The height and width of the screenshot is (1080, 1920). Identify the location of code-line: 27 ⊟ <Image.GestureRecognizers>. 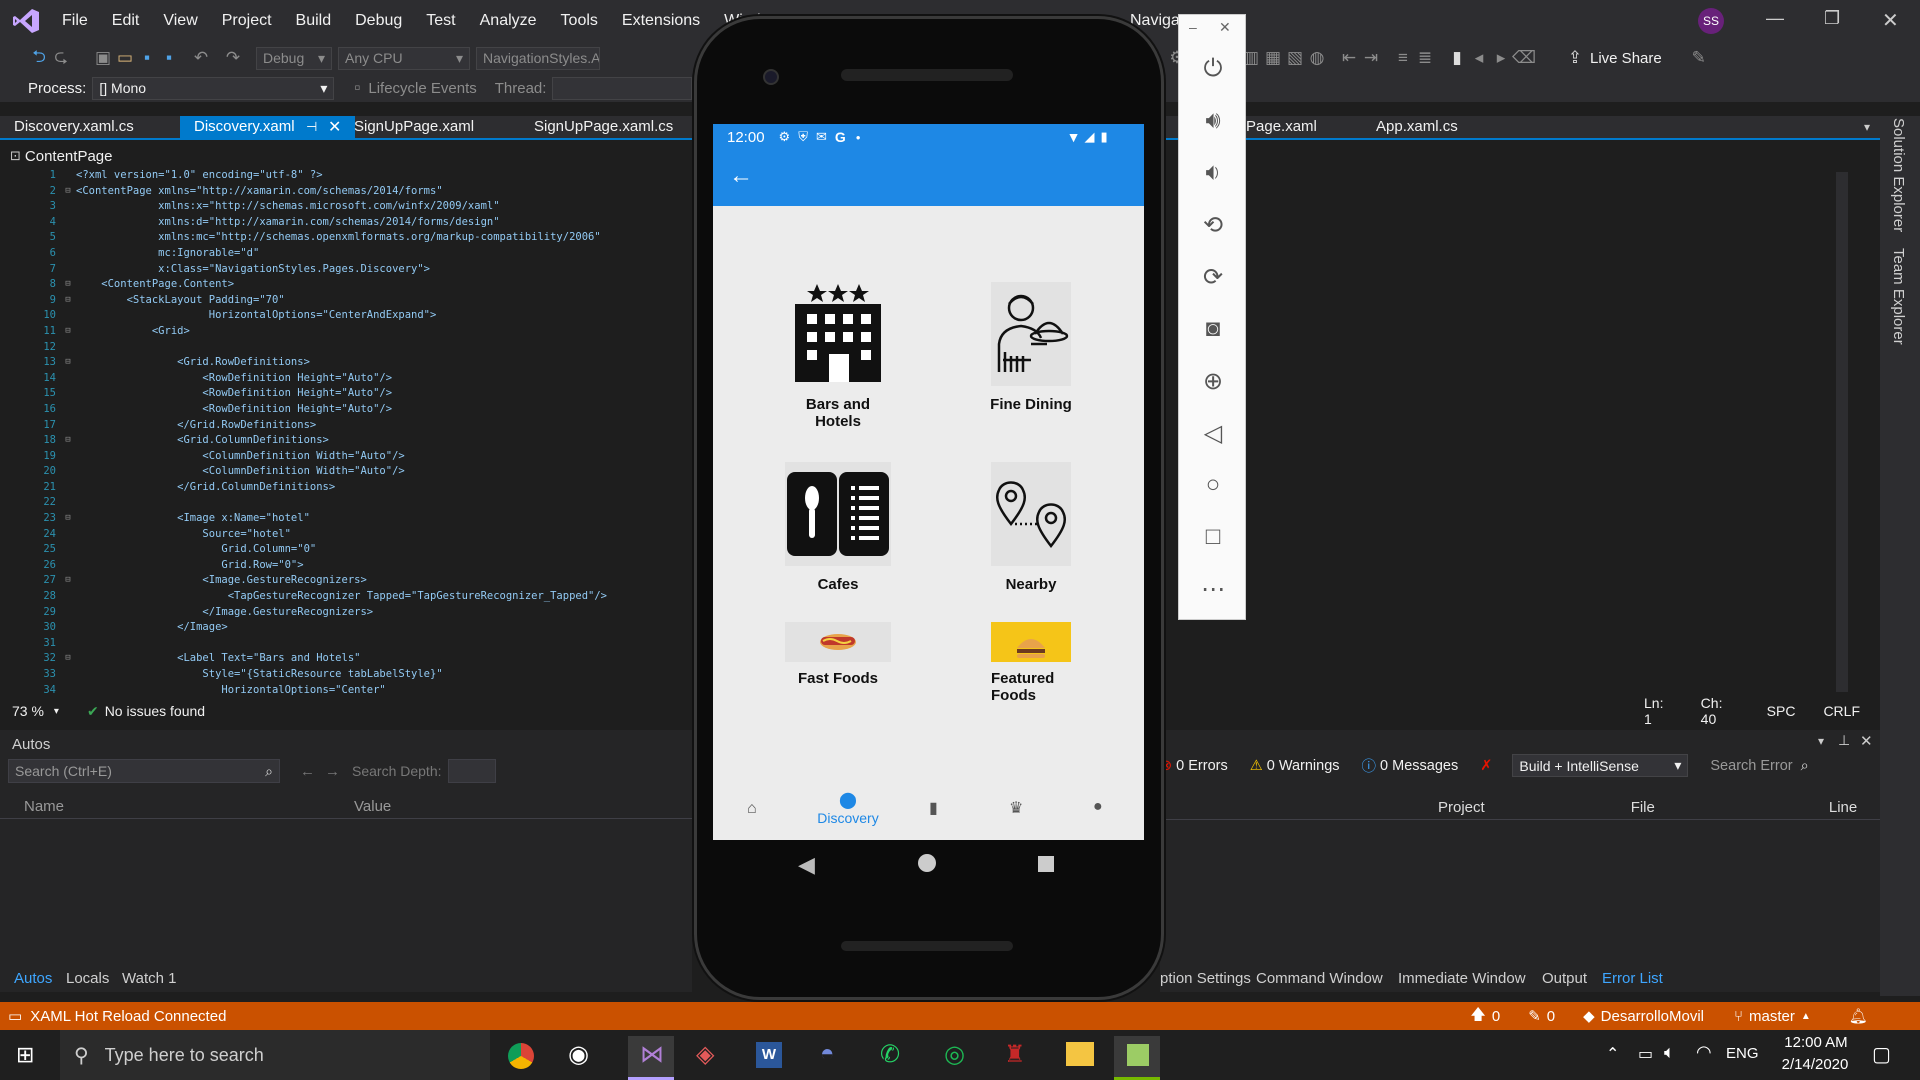
(351, 581).